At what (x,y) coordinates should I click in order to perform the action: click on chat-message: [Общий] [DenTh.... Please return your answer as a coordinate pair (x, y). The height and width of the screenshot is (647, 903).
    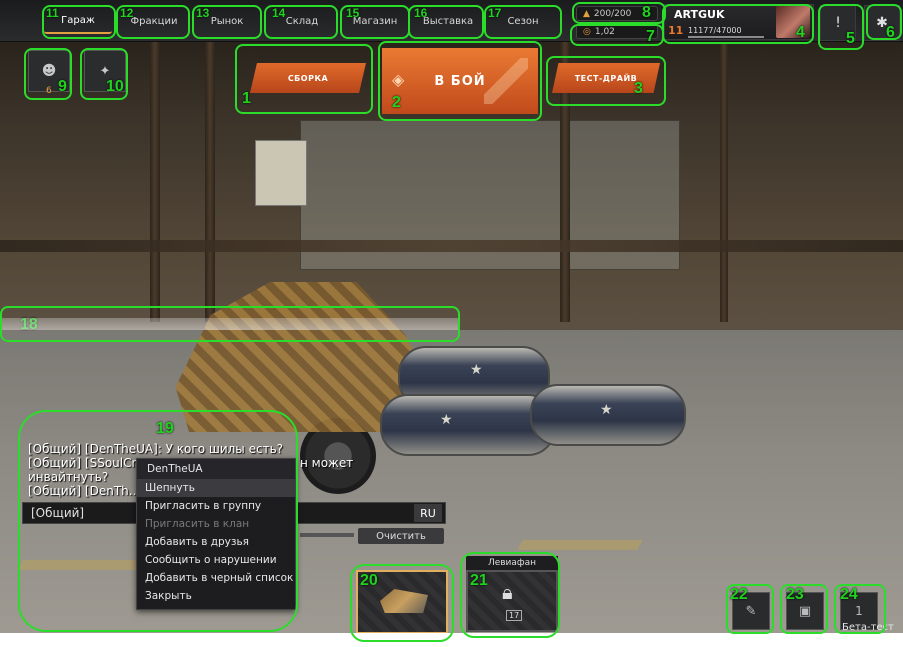
    Looking at the image, I should click on (84, 491).